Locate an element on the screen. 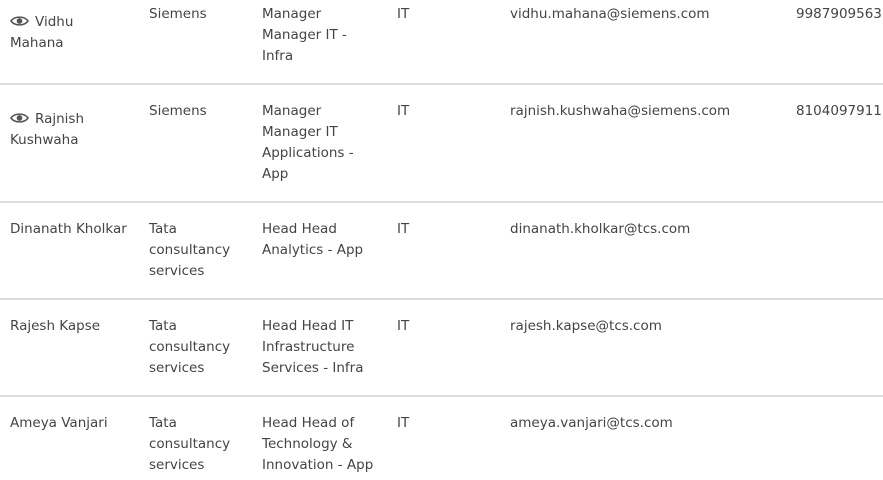 This screenshot has height=480, width=883. designation-line: Head Head of is located at coordinates (308, 423).